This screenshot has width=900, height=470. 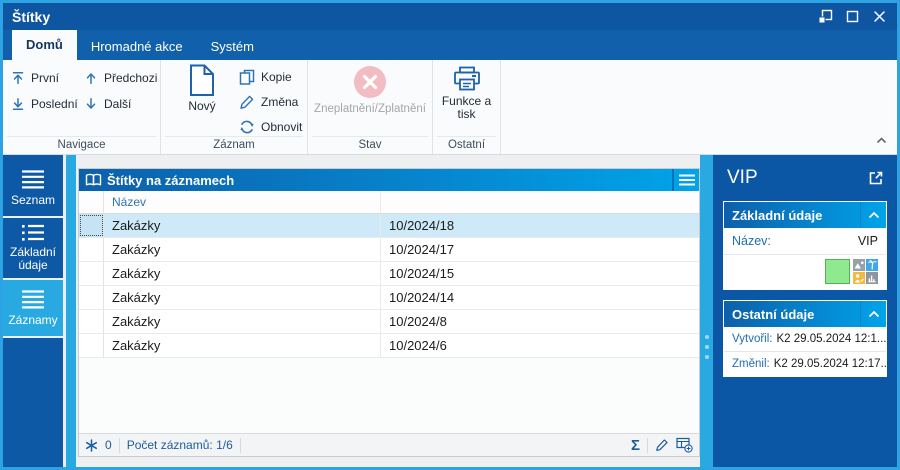 What do you see at coordinates (179, 445) in the screenshot?
I see `record-count-label: Počet záznamů: 1/6` at bounding box center [179, 445].